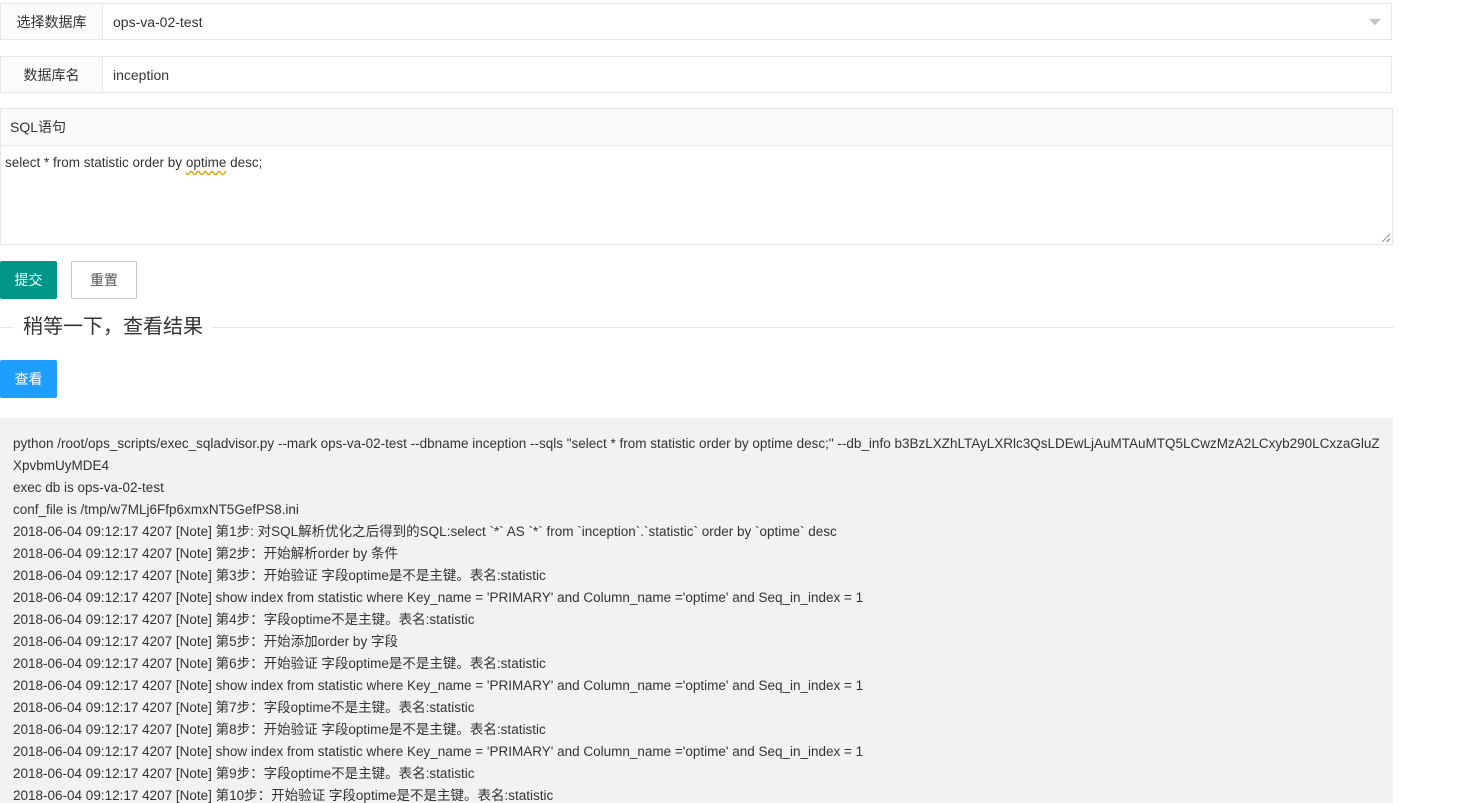 This screenshot has width=1465, height=803. What do you see at coordinates (95, 162) in the screenshot?
I see `sql-text-before: select * from statistic order by` at bounding box center [95, 162].